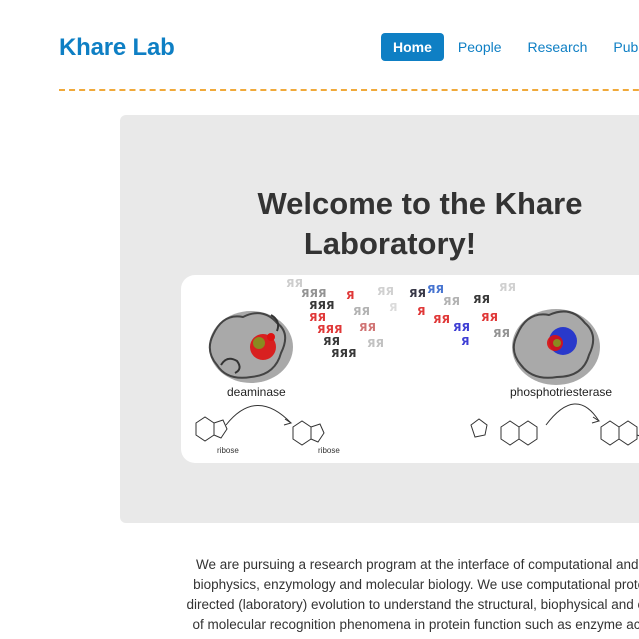 The height and width of the screenshot is (639, 639). Describe the element at coordinates (620, 47) in the screenshot. I see `nav-item-publications: Pub` at that location.